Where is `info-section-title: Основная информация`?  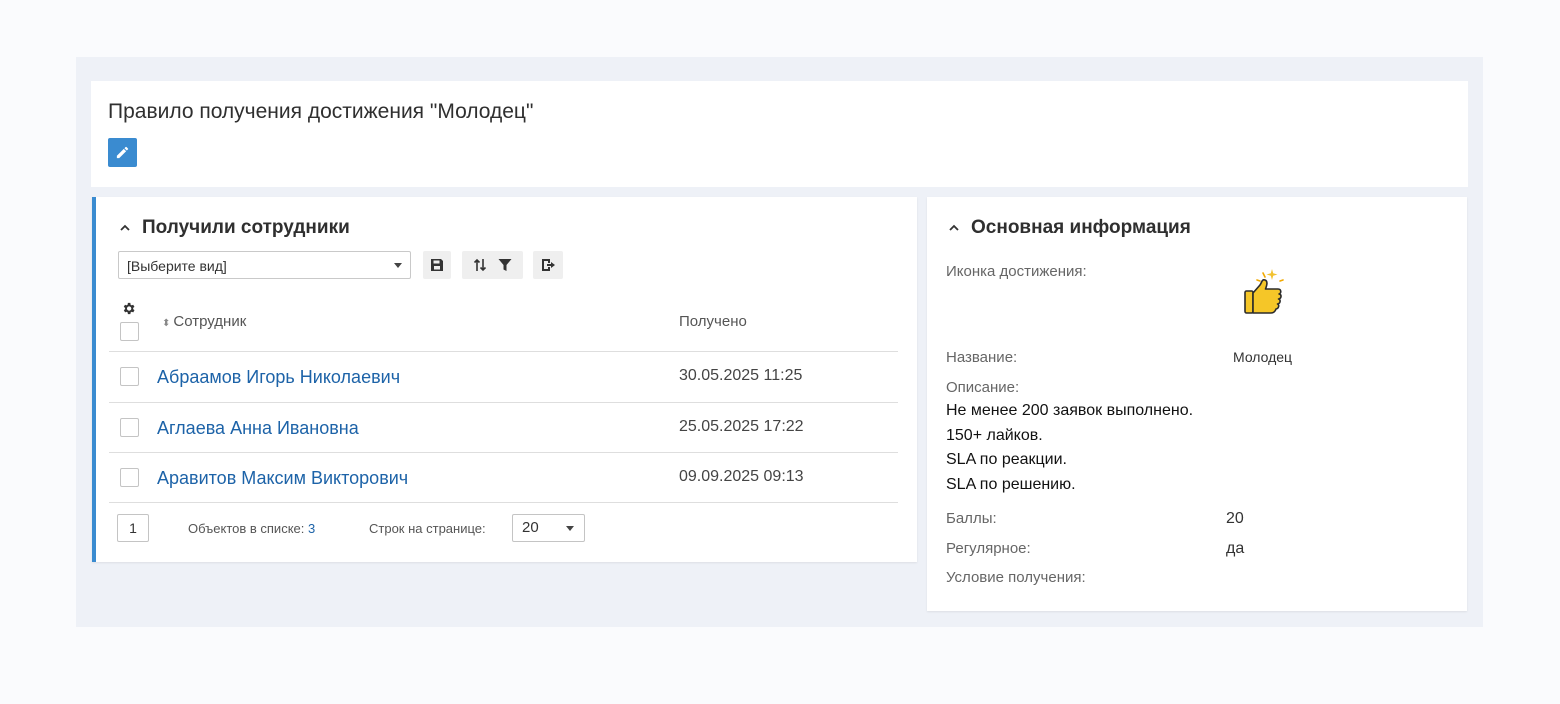 info-section-title: Основная информация is located at coordinates (1081, 227).